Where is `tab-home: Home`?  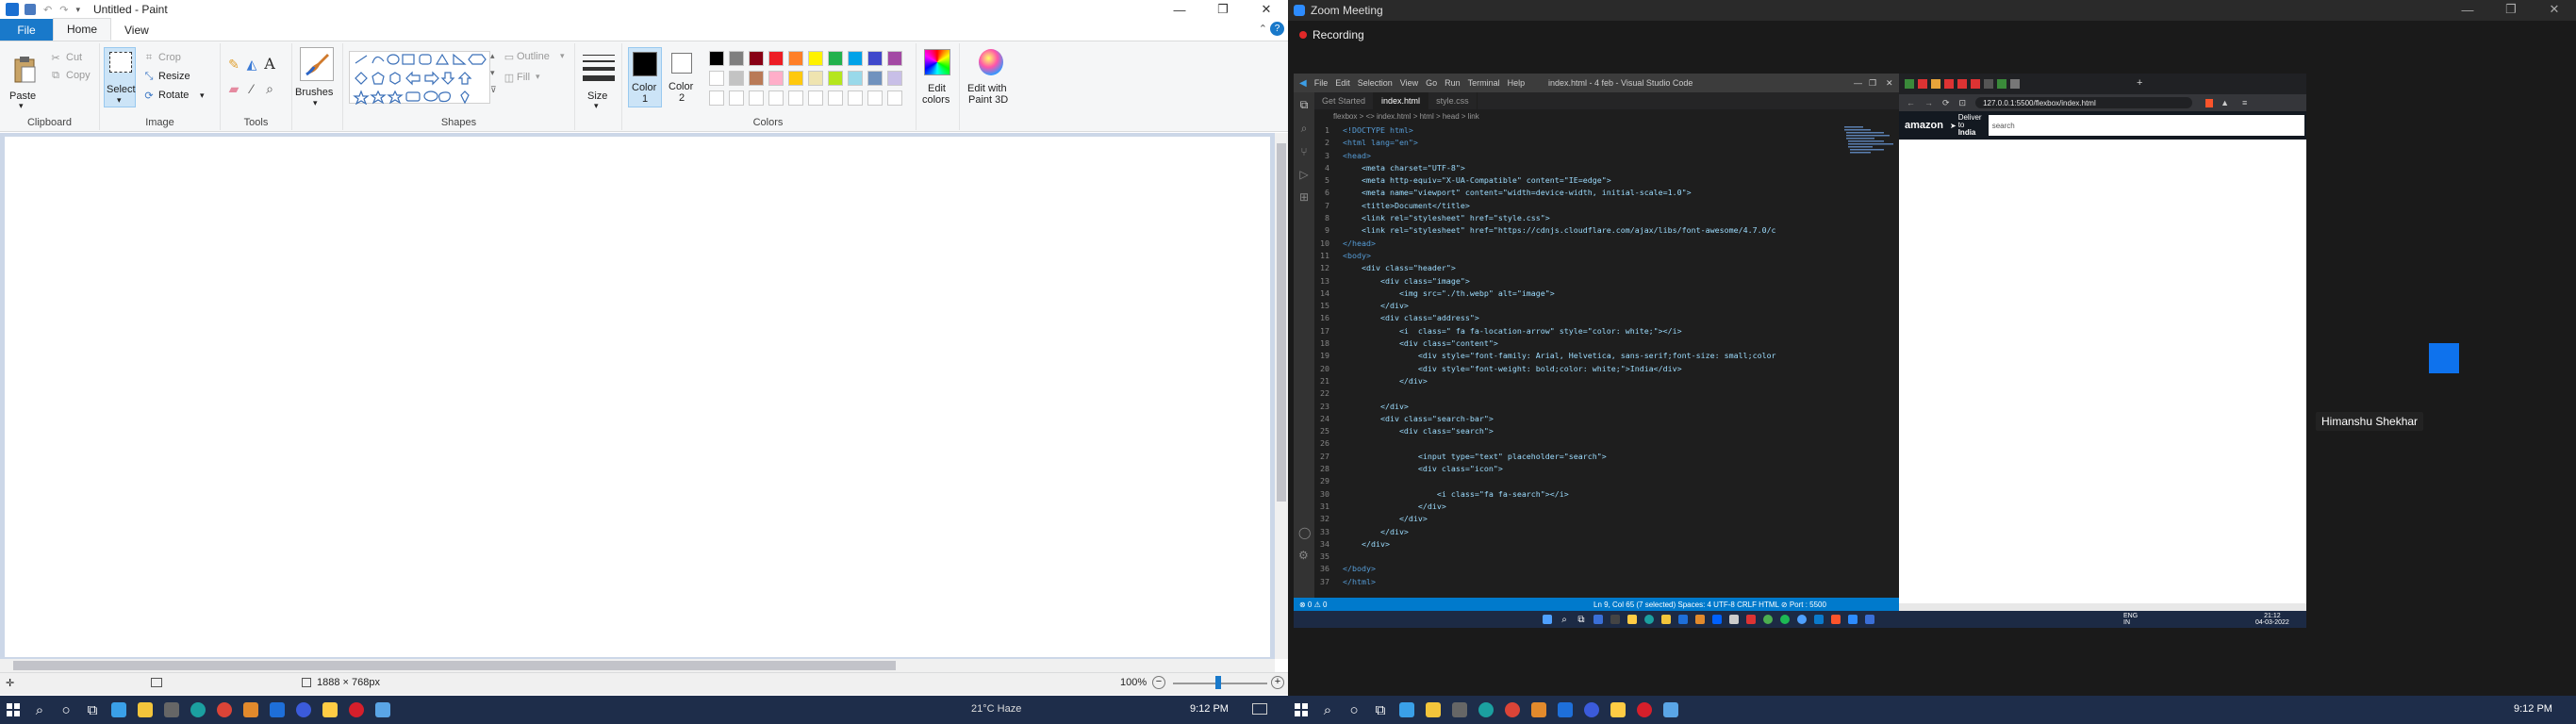
tab-home: Home is located at coordinates (82, 29).